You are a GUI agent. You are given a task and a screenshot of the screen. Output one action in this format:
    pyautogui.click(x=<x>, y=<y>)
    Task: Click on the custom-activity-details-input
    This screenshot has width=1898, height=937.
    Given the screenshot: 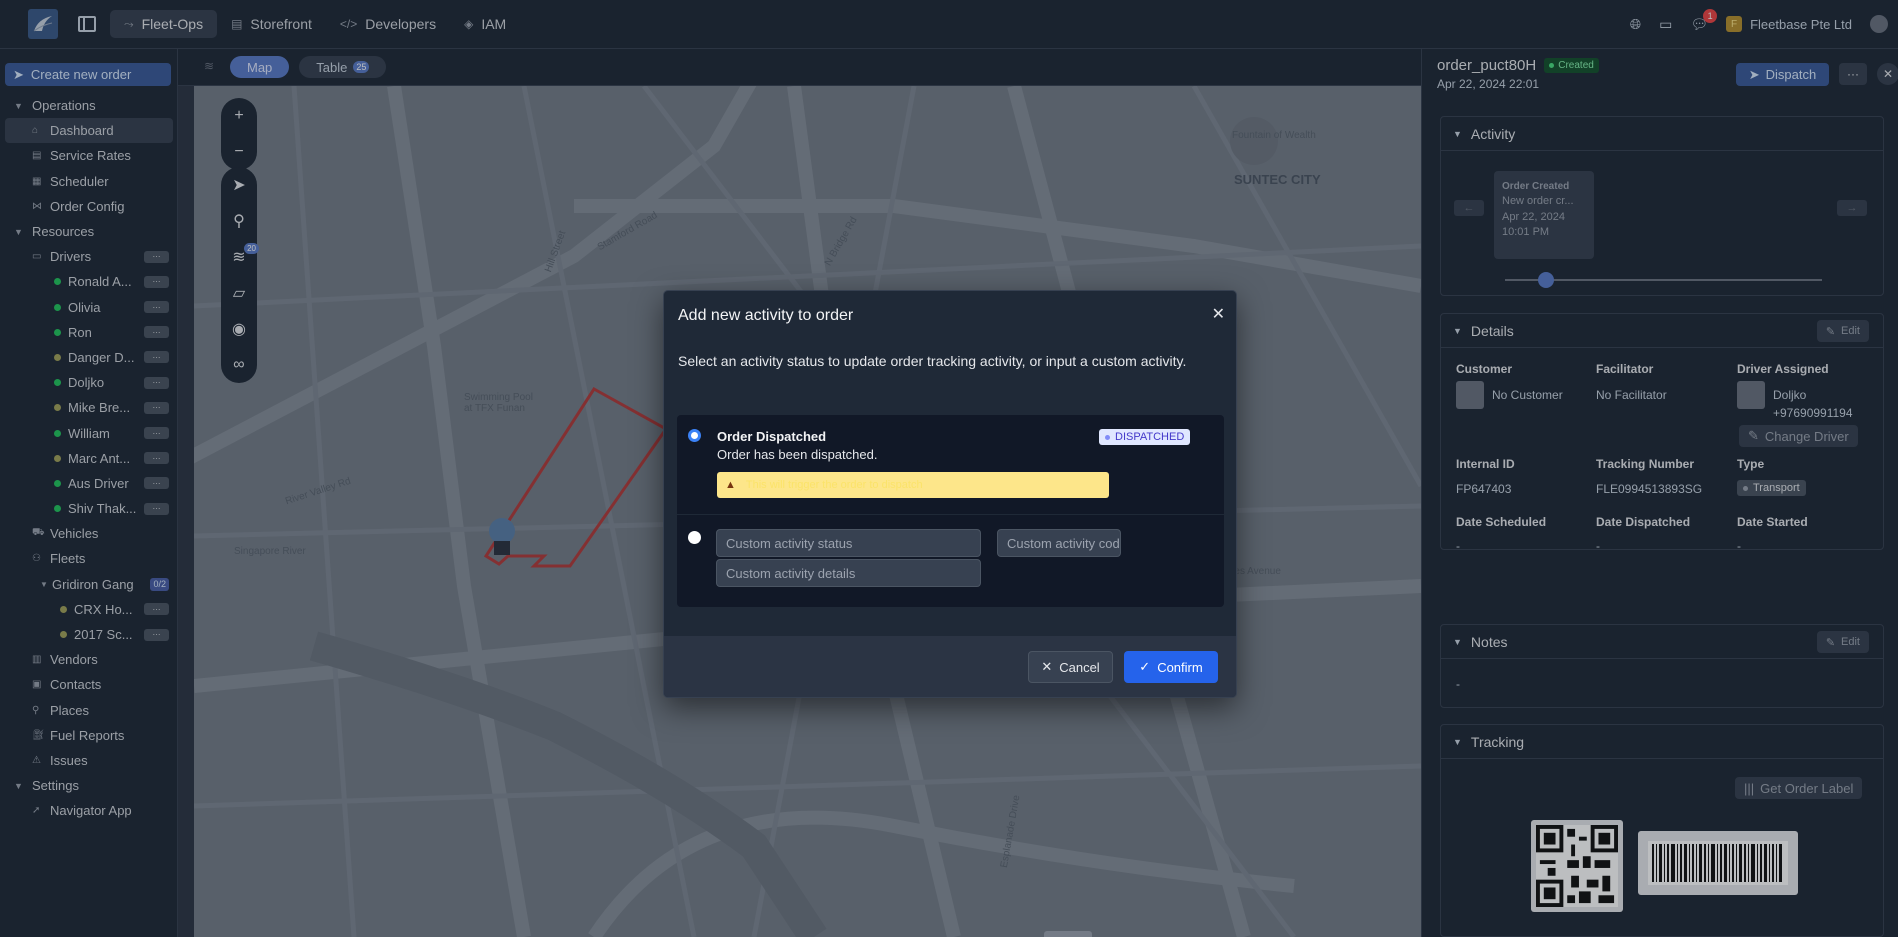 What is the action you would take?
    pyautogui.click(x=848, y=573)
    